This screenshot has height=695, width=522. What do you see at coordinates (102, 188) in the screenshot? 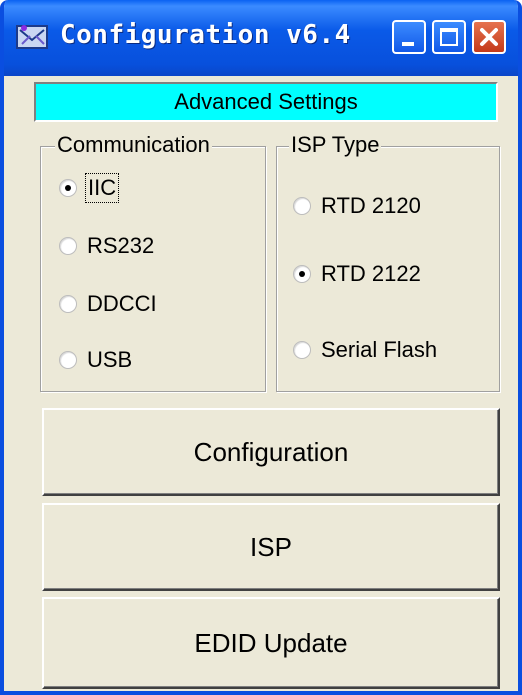
I see `radio-iic-label: IIC` at bounding box center [102, 188].